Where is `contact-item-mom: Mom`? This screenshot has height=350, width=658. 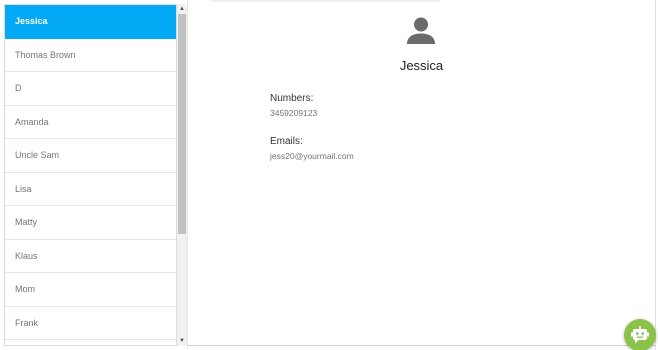 contact-item-mom: Mom is located at coordinates (90, 290).